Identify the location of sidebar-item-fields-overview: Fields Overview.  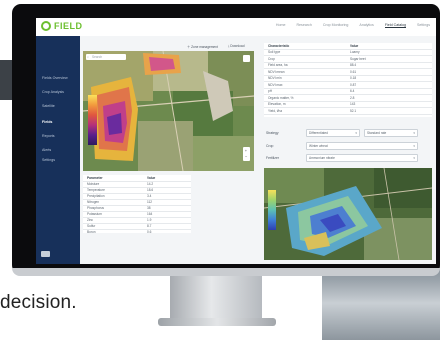
(55, 78).